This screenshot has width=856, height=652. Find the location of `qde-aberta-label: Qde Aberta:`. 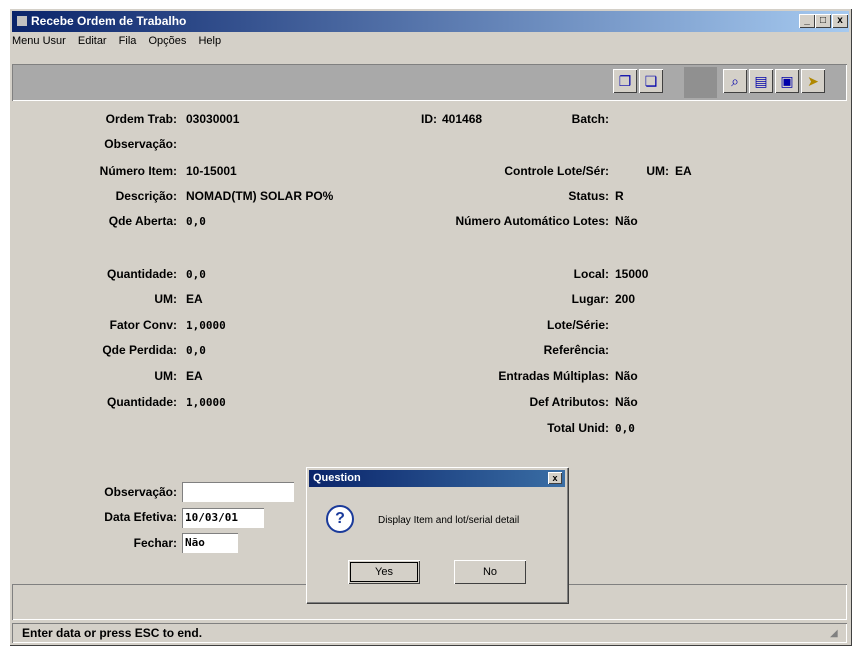

qde-aberta-label: Qde Aberta: is located at coordinates (142, 221).